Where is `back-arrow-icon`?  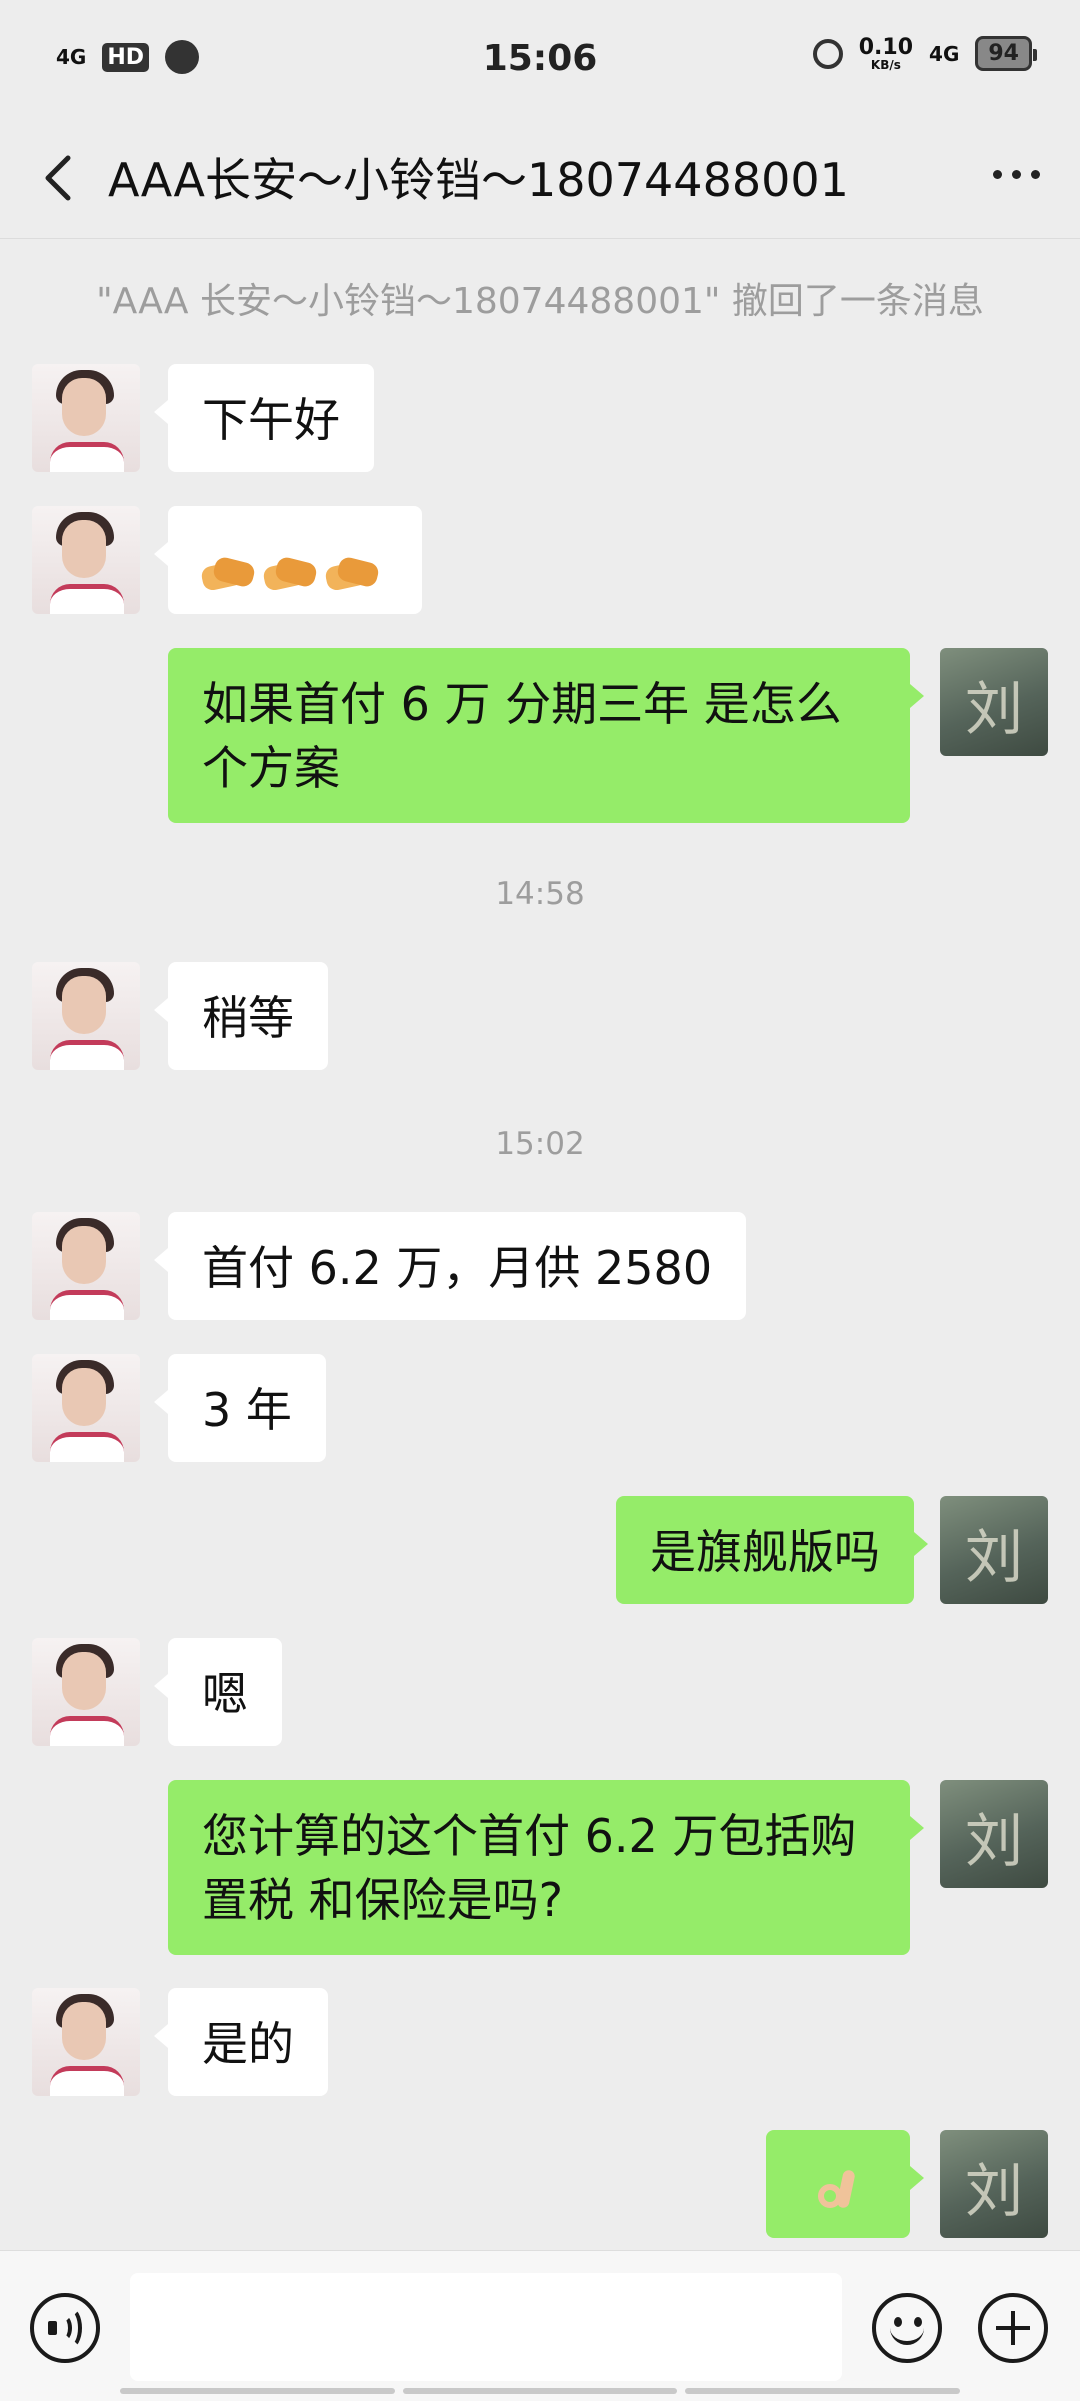
back-arrow-icon is located at coordinates (58, 178).